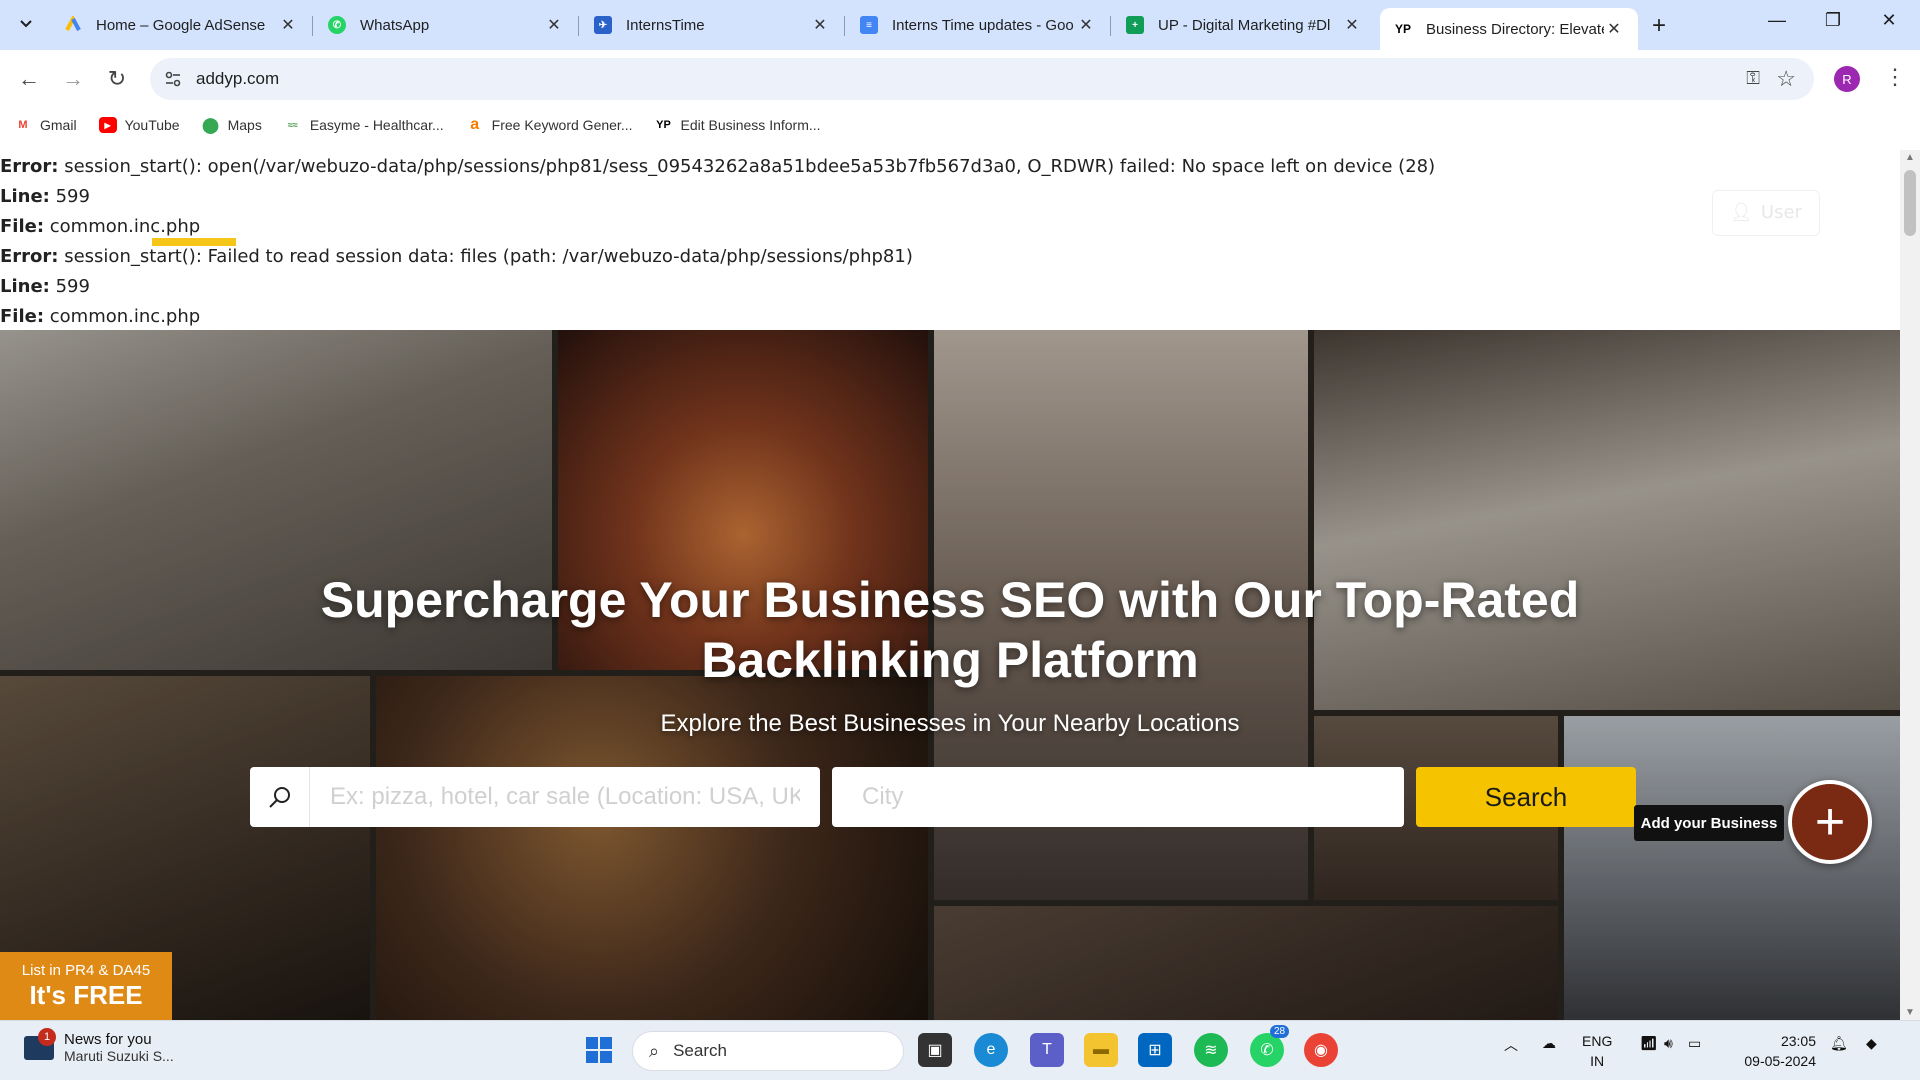 This screenshot has height=1080, width=1920. What do you see at coordinates (1118, 797) in the screenshot?
I see `city-input` at bounding box center [1118, 797].